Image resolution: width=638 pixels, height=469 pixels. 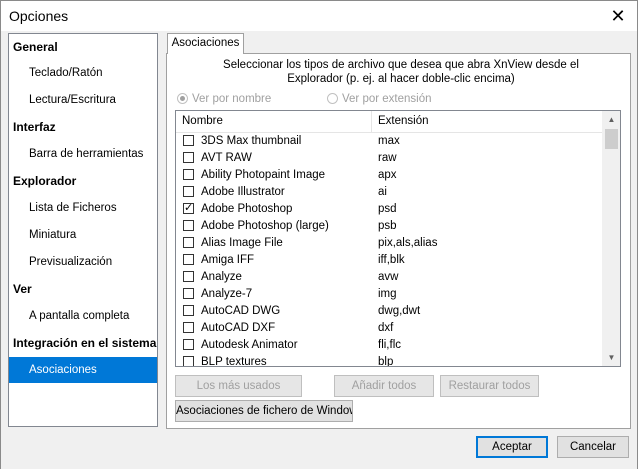 What do you see at coordinates (611, 238) in the screenshot?
I see `vertical-scrollbar: ▲ ▼` at bounding box center [611, 238].